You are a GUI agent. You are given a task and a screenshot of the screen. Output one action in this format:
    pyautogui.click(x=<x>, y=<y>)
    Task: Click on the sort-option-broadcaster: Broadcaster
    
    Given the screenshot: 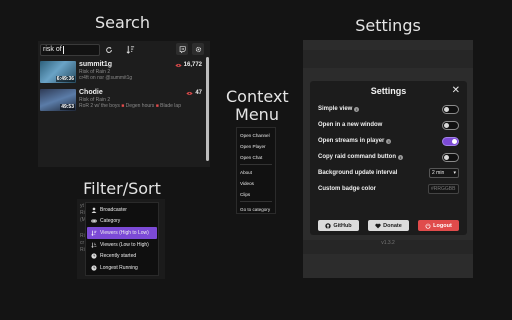 What is the action you would take?
    pyautogui.click(x=122, y=210)
    